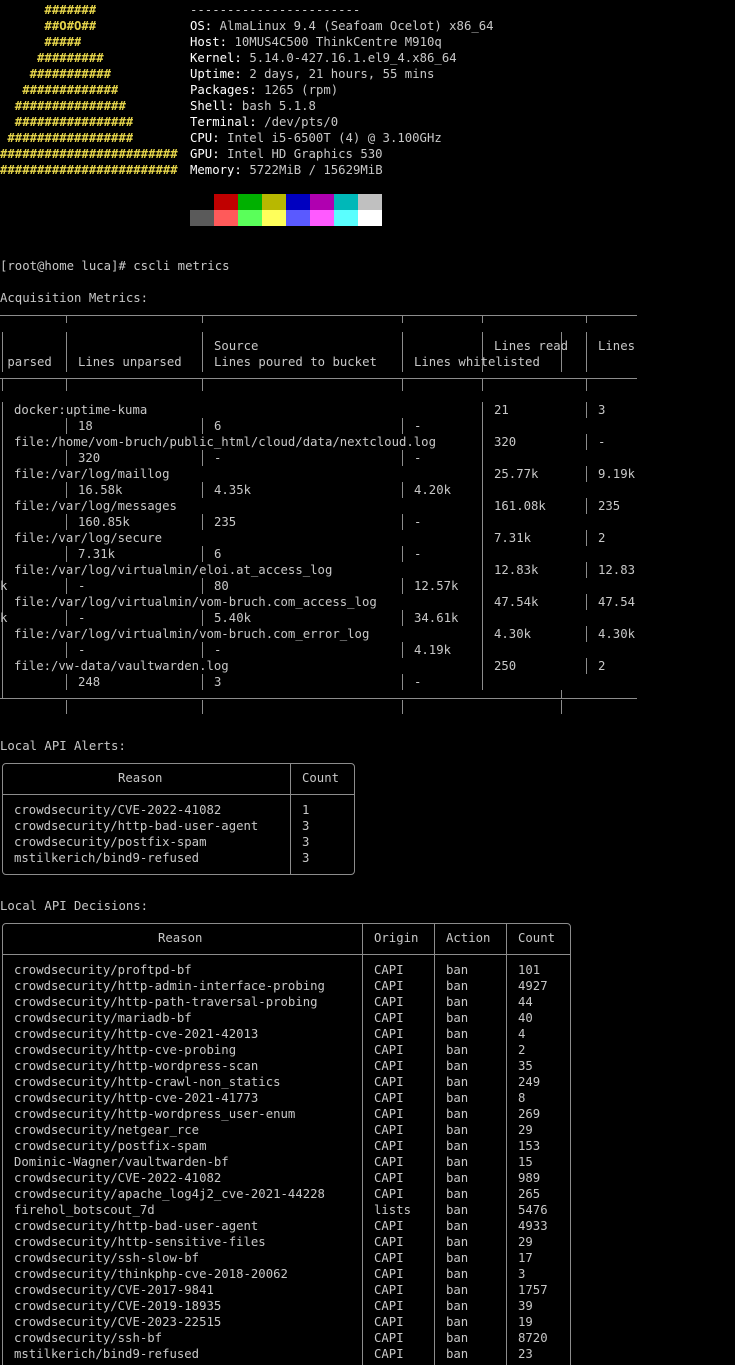  I want to click on acq-lines-read: 320, so click(505, 442).